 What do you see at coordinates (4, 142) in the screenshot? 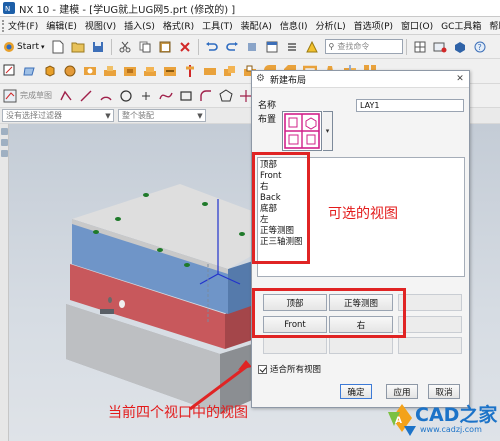
I see `history-icon` at bounding box center [4, 142].